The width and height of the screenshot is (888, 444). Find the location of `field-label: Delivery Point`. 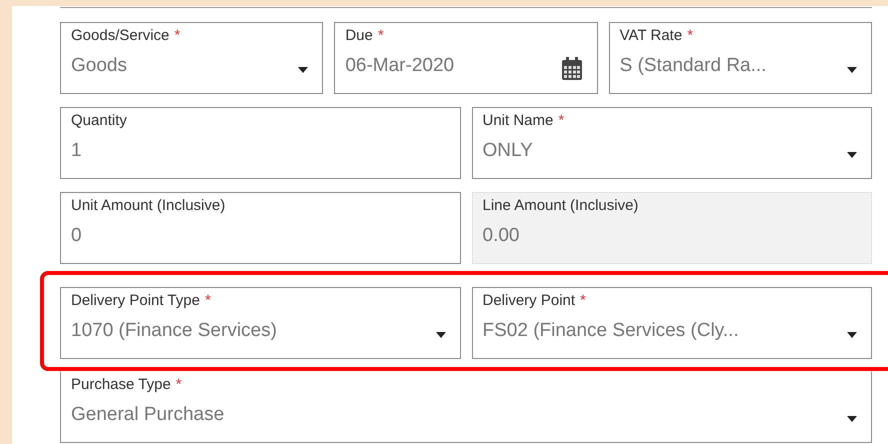

field-label: Delivery Point is located at coordinates (529, 300).